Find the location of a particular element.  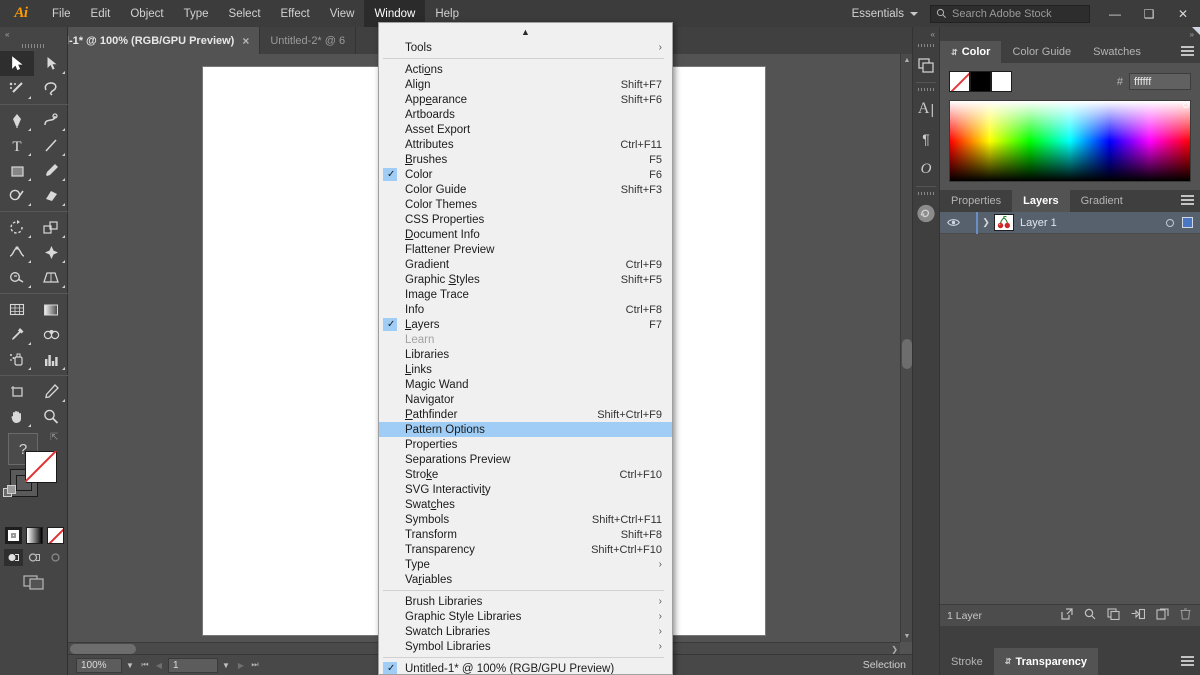

previous-artboard-button: ◀ is located at coordinates (159, 665).